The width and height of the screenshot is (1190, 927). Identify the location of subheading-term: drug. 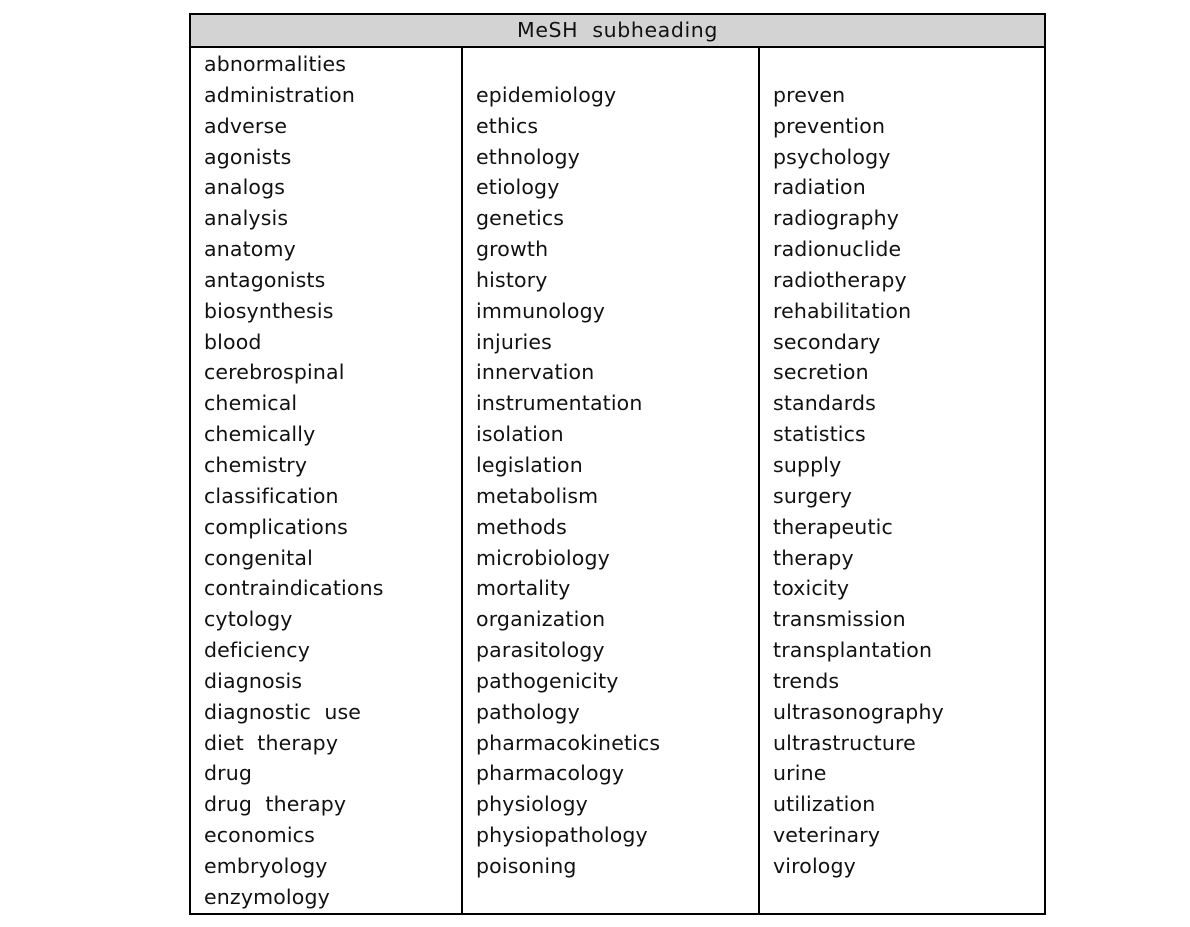
(228, 773).